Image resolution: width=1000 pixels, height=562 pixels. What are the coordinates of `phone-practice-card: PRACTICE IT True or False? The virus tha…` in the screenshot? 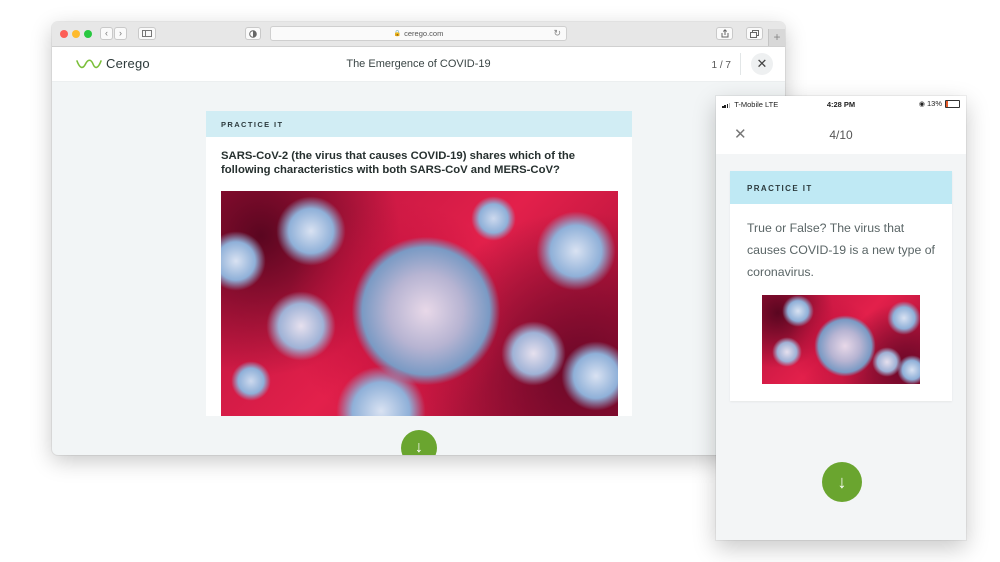 It's located at (841, 286).